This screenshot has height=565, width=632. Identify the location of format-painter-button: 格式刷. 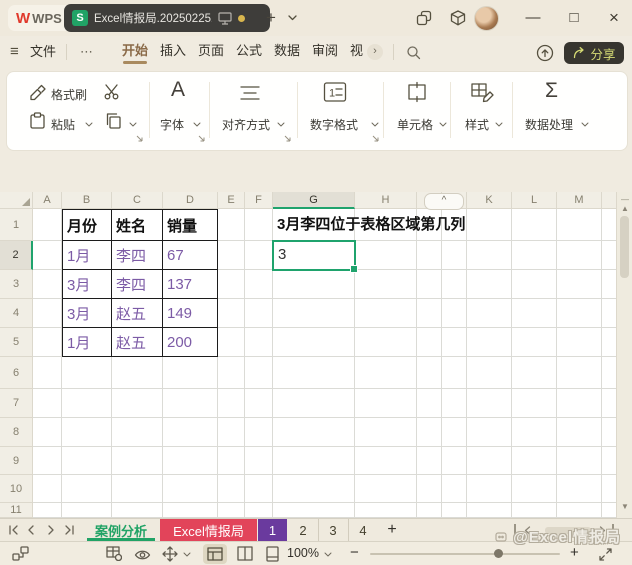
(69, 94).